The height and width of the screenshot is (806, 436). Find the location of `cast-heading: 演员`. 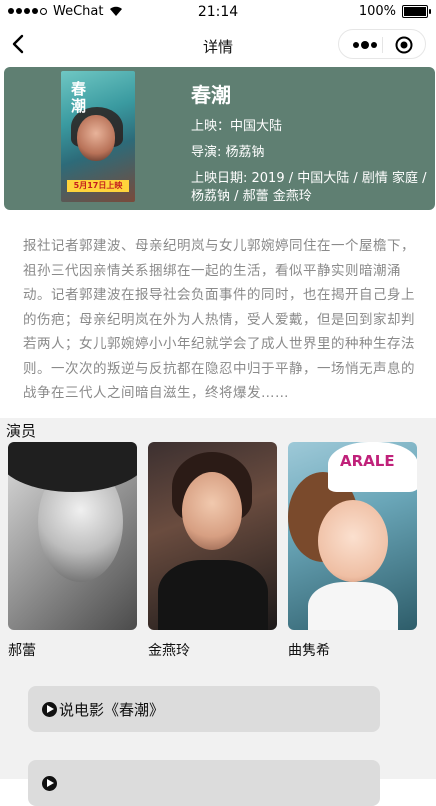

cast-heading: 演员 is located at coordinates (21, 431).